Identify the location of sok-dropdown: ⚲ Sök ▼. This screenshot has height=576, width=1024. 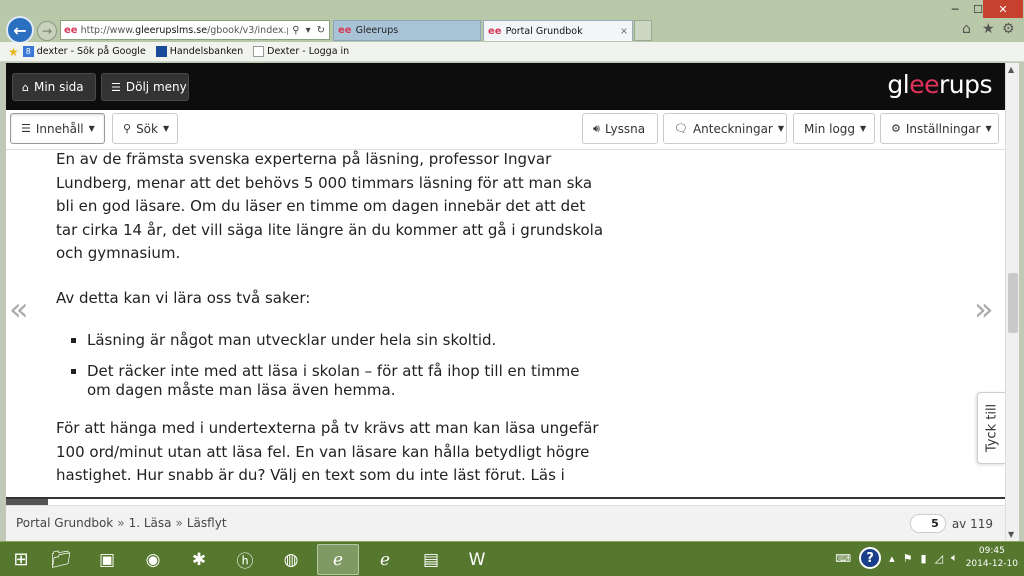
(145, 128).